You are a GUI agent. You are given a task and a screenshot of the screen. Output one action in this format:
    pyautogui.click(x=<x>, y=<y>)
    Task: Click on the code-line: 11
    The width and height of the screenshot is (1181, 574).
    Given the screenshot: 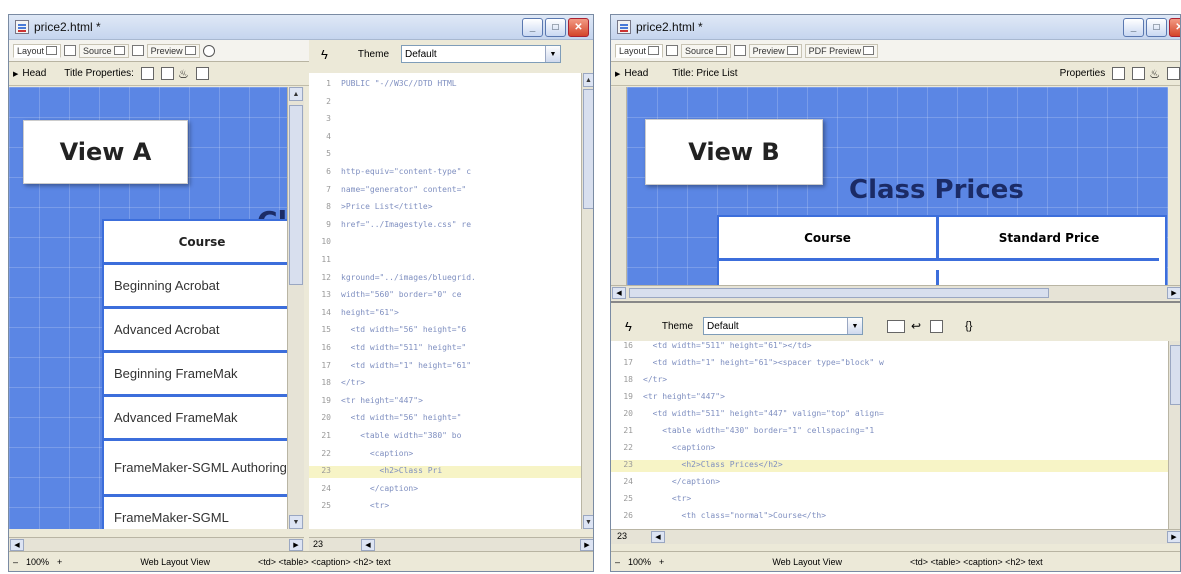 What is the action you would take?
    pyautogui.click(x=445, y=261)
    